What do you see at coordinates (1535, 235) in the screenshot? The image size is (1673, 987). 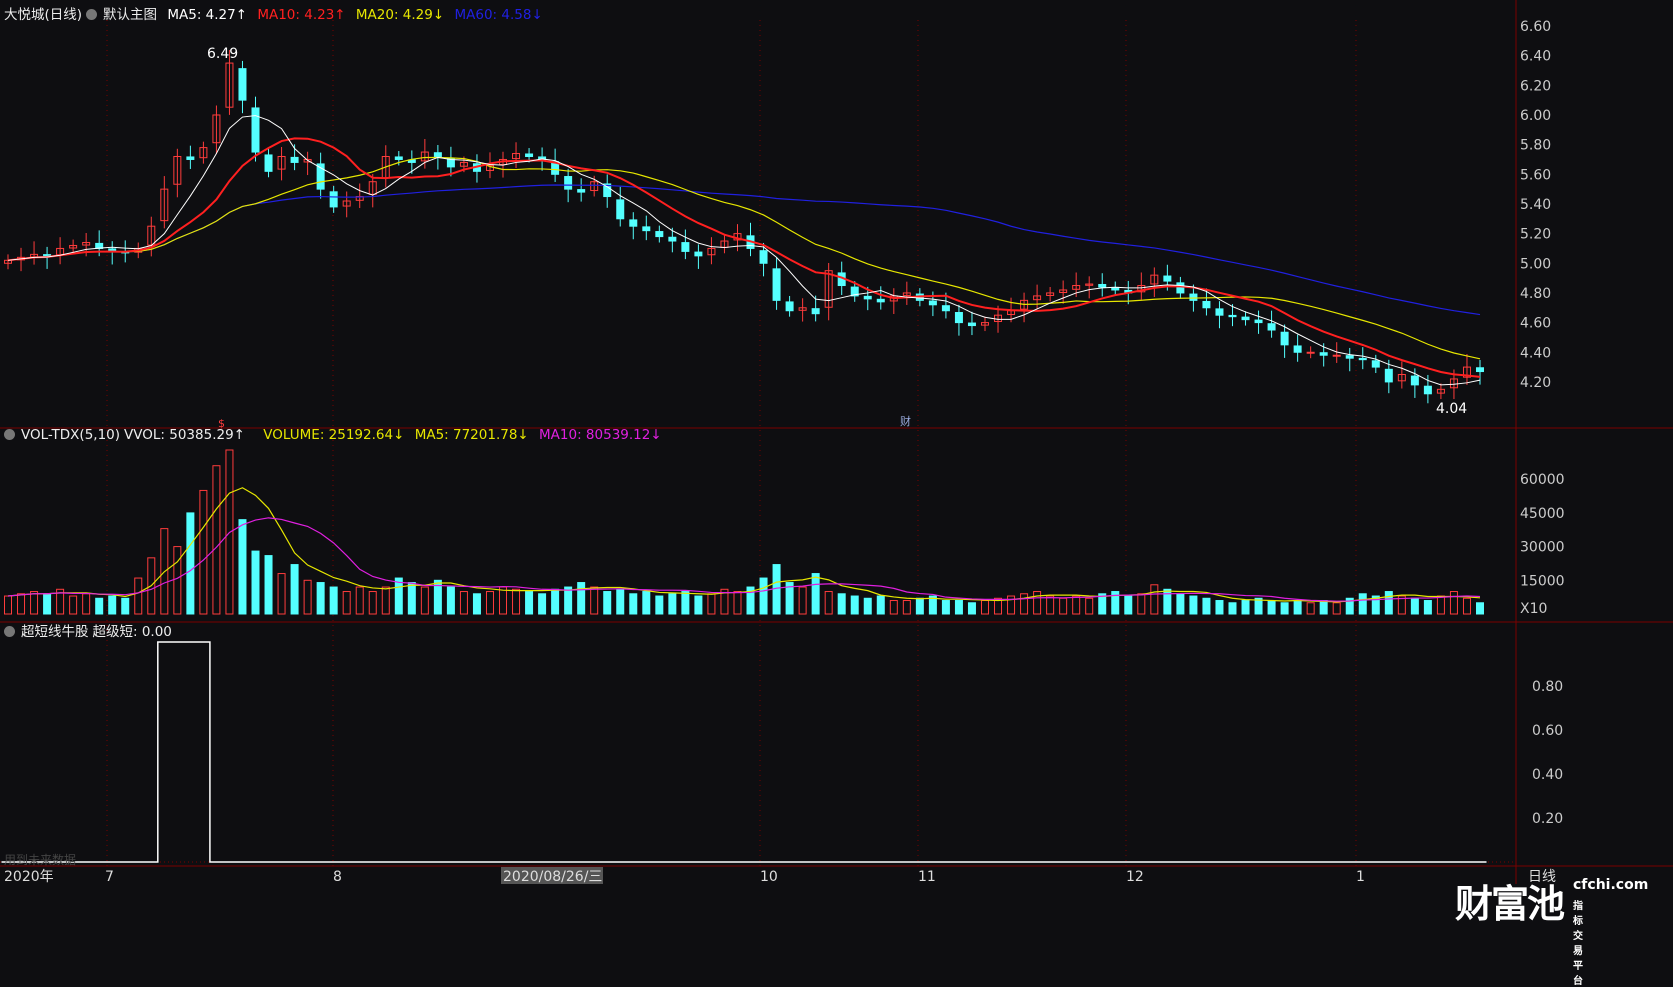 I see `price-tick-label: 5.20` at bounding box center [1535, 235].